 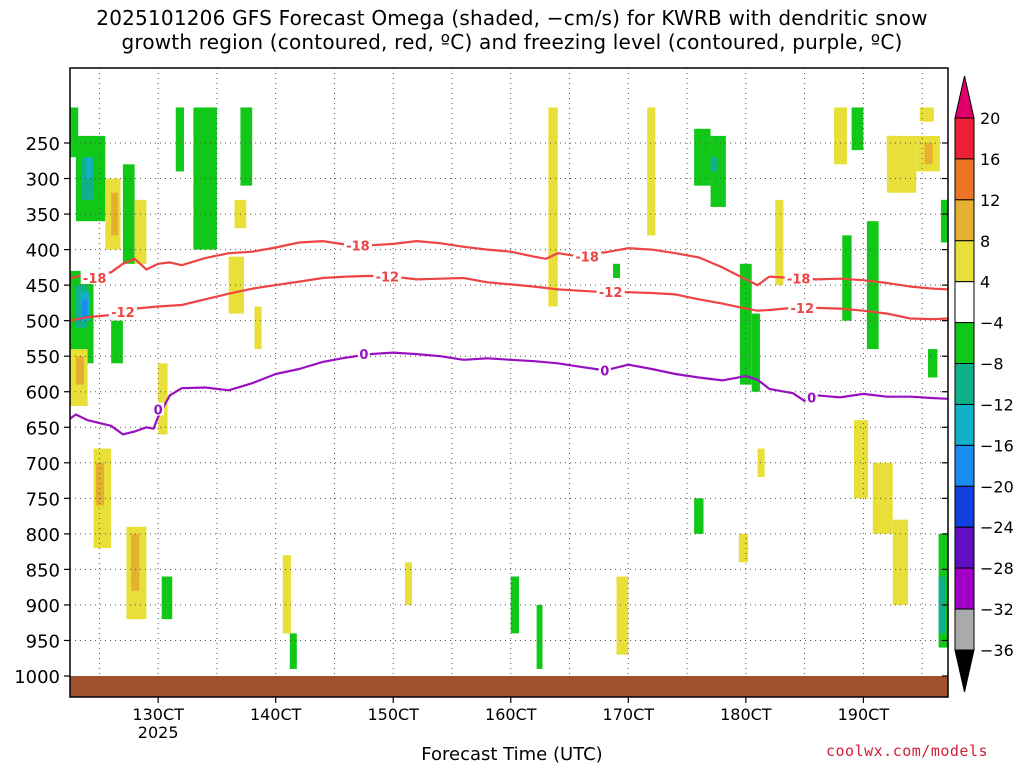 I want to click on colorbar-label: −12, so click(x=997, y=404).